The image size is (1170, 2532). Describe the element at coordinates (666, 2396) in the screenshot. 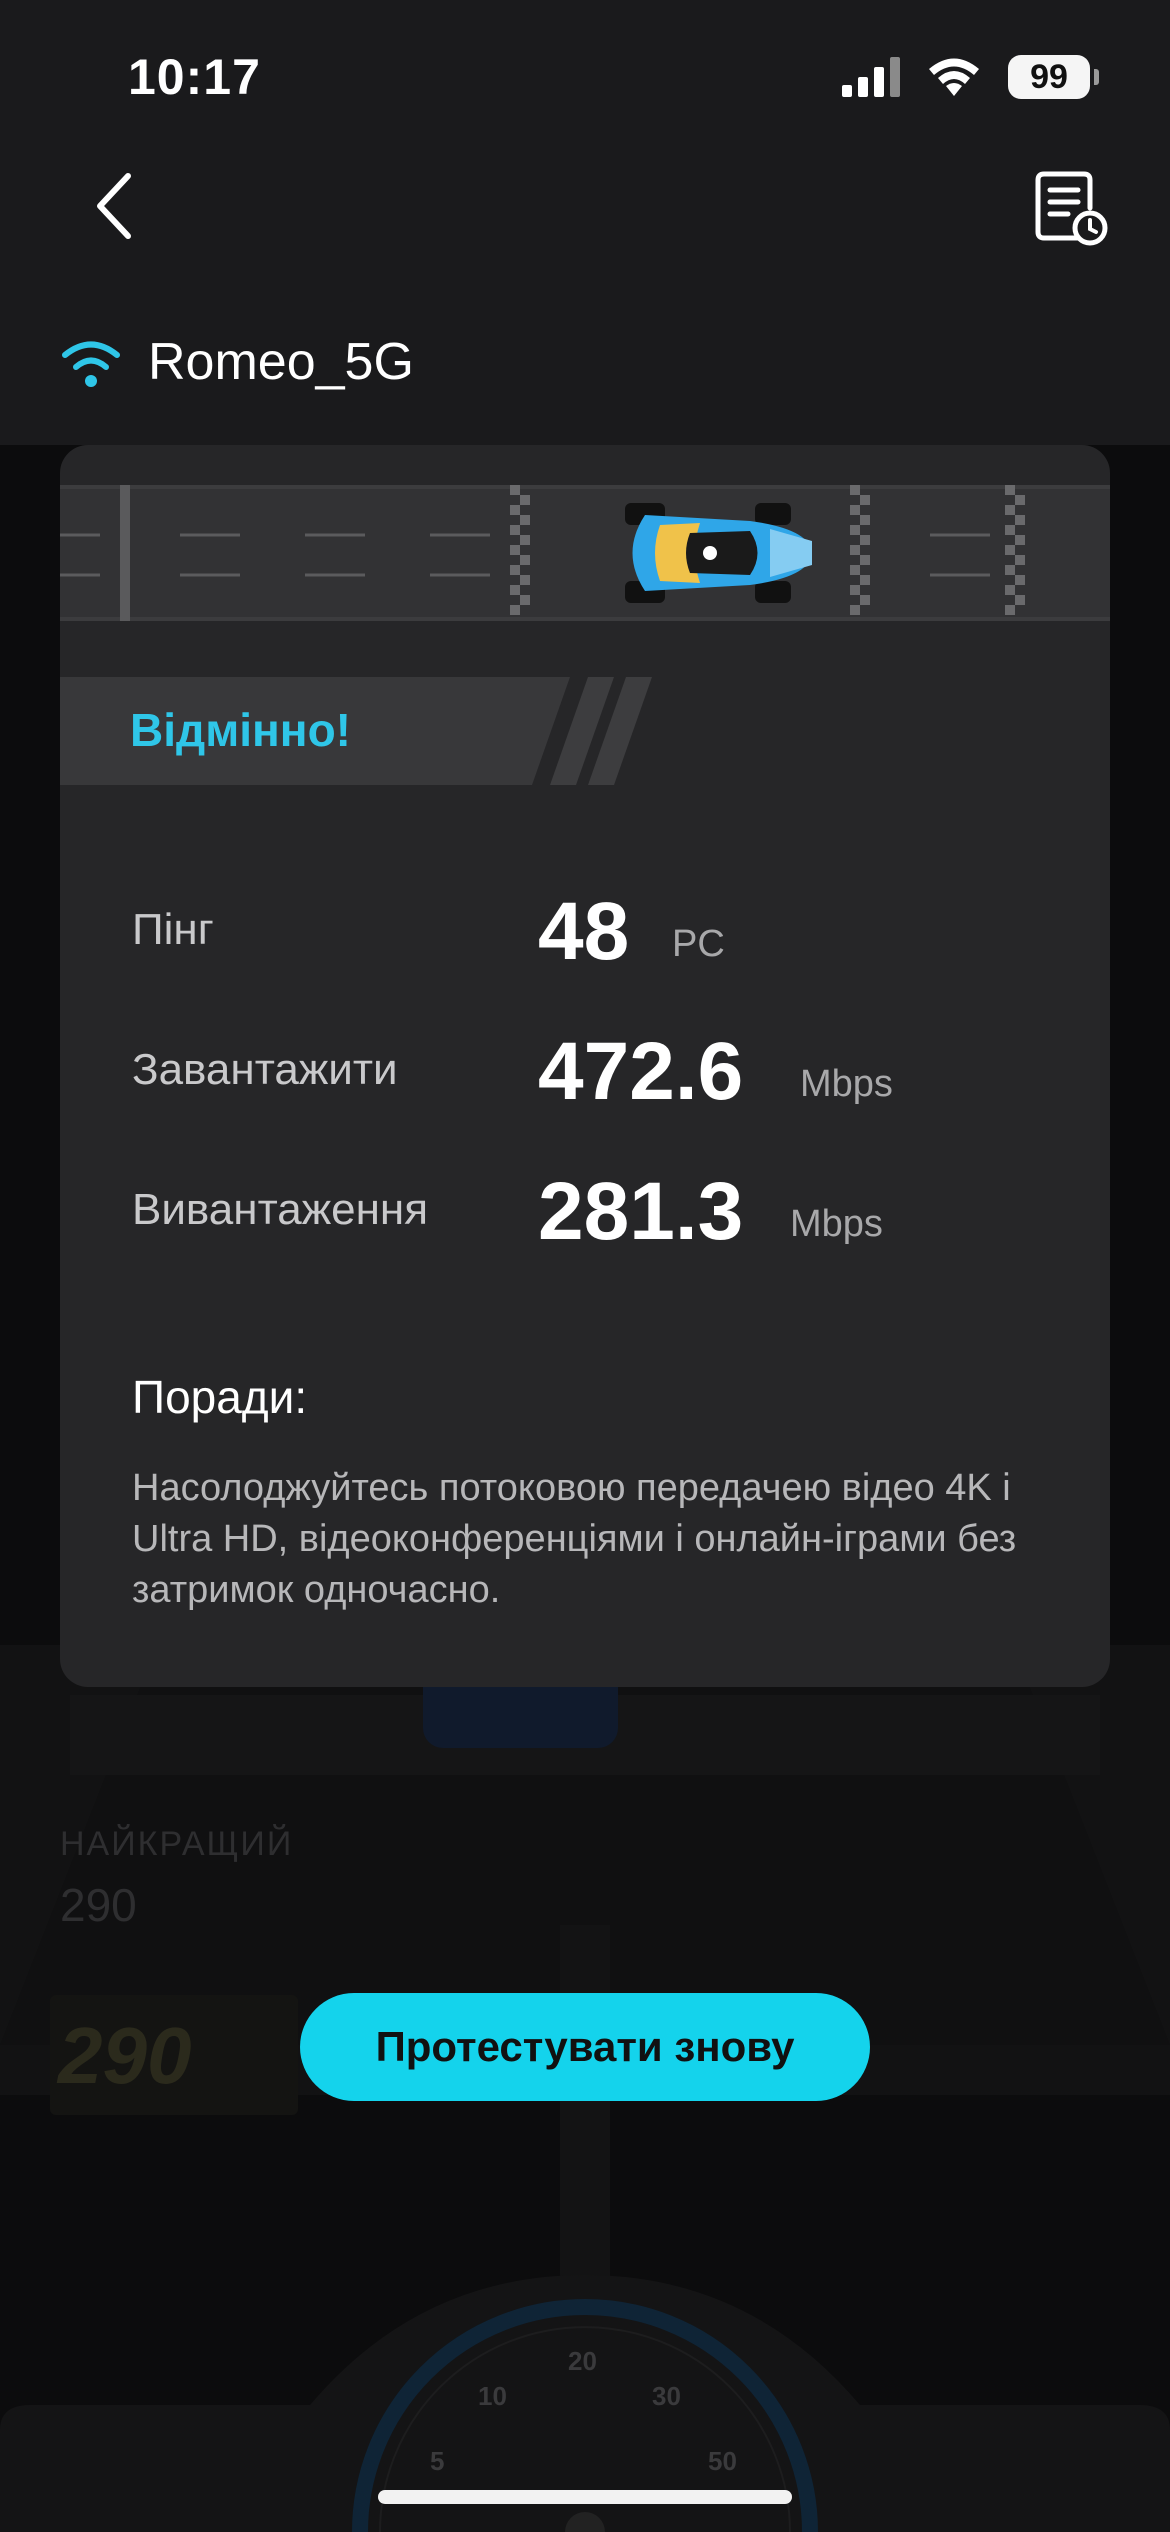

I see `gauge-tick-30: 30` at that location.